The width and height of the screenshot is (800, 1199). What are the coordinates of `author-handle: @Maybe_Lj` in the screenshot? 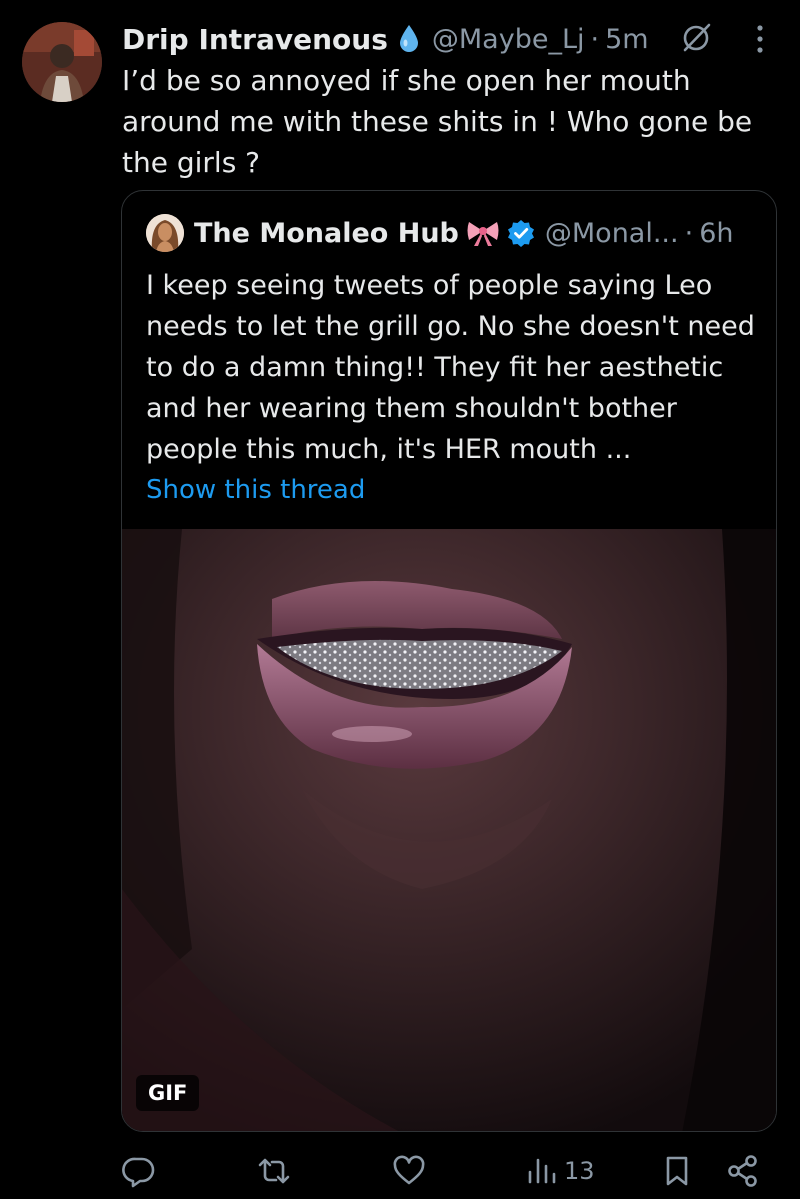 It's located at (508, 39).